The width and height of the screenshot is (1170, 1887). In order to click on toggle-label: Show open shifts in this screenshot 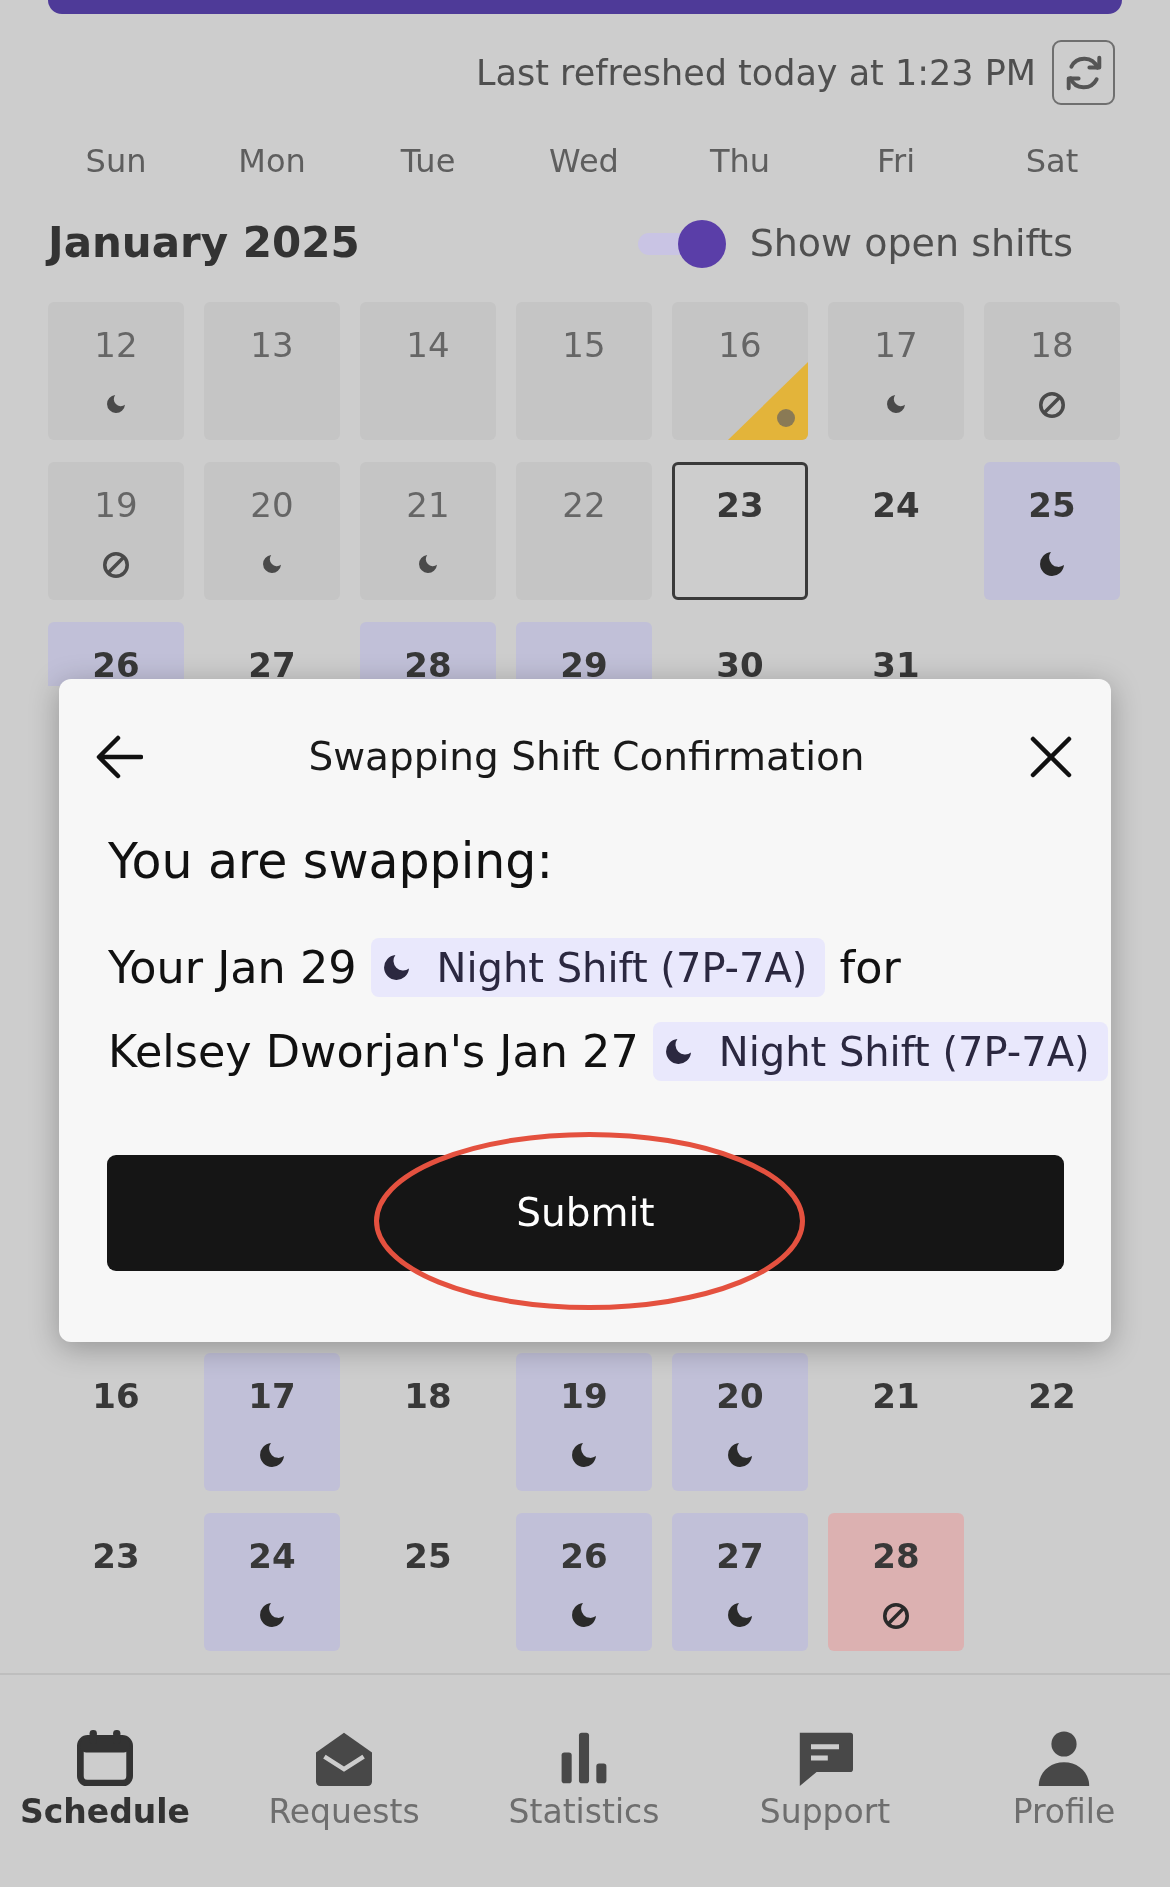, I will do `click(911, 243)`.